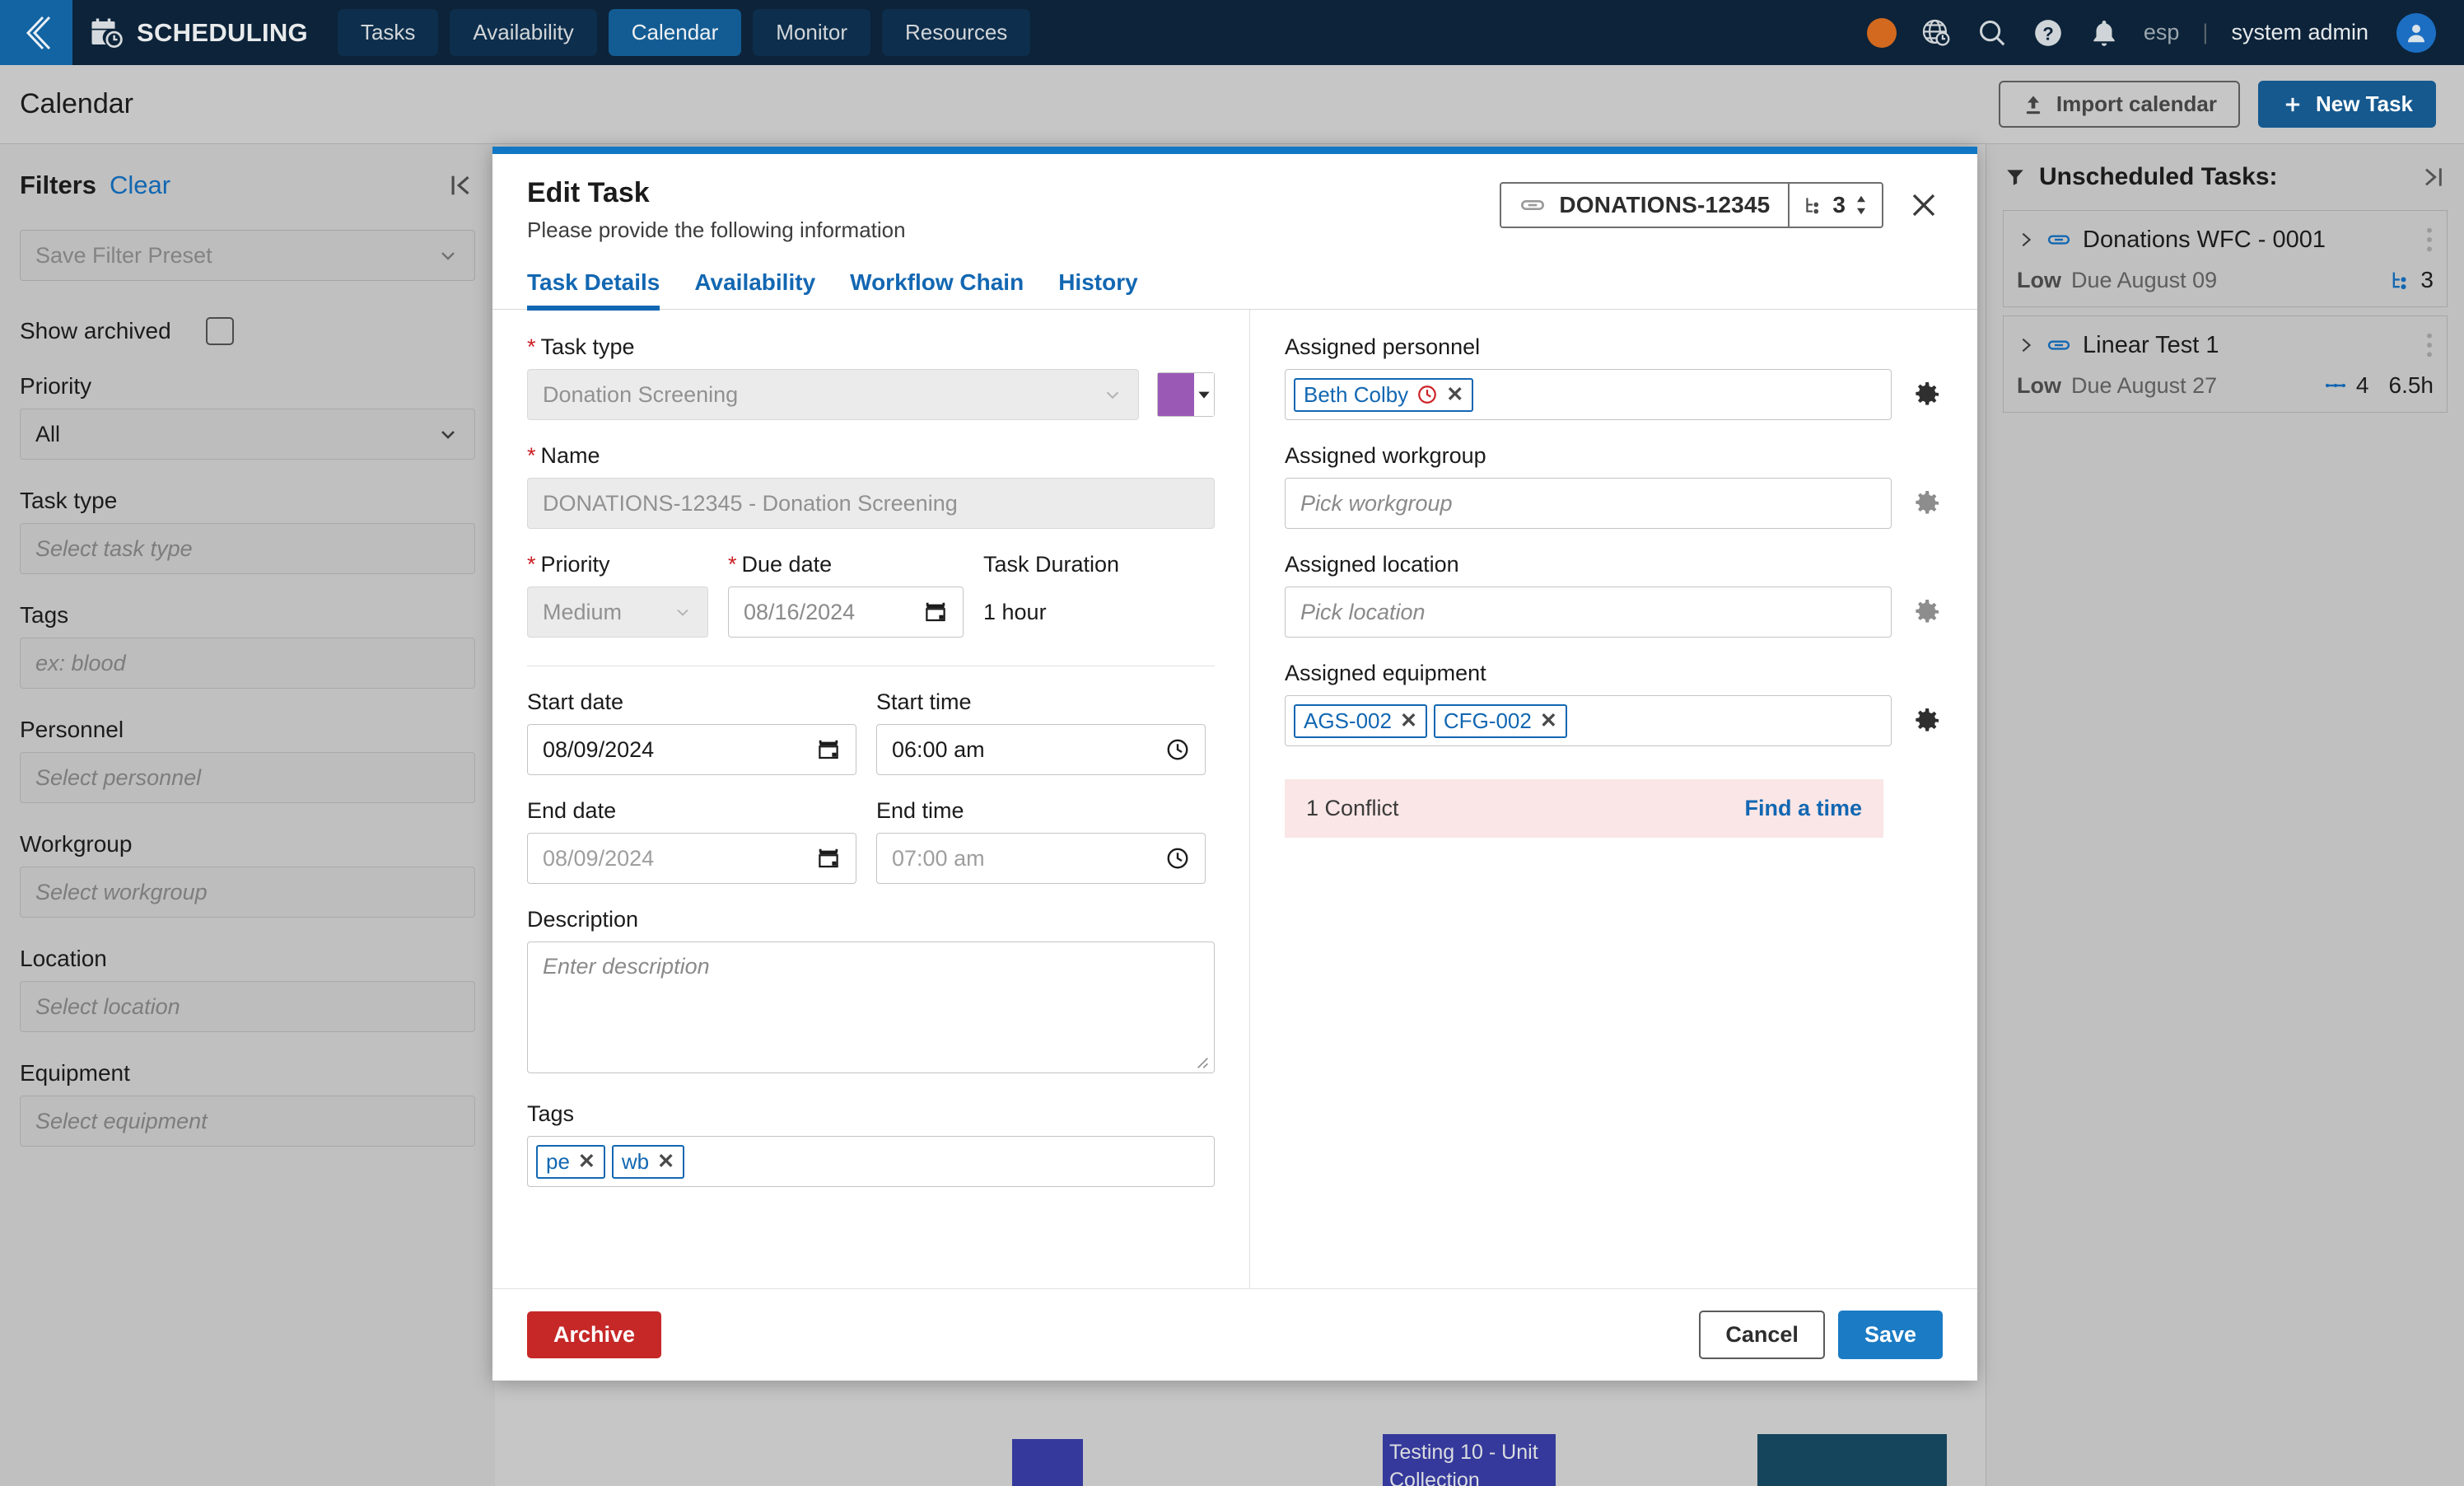 The image size is (2464, 1486). What do you see at coordinates (1041, 749) in the screenshot?
I see `start-time-input: 06:00 am` at bounding box center [1041, 749].